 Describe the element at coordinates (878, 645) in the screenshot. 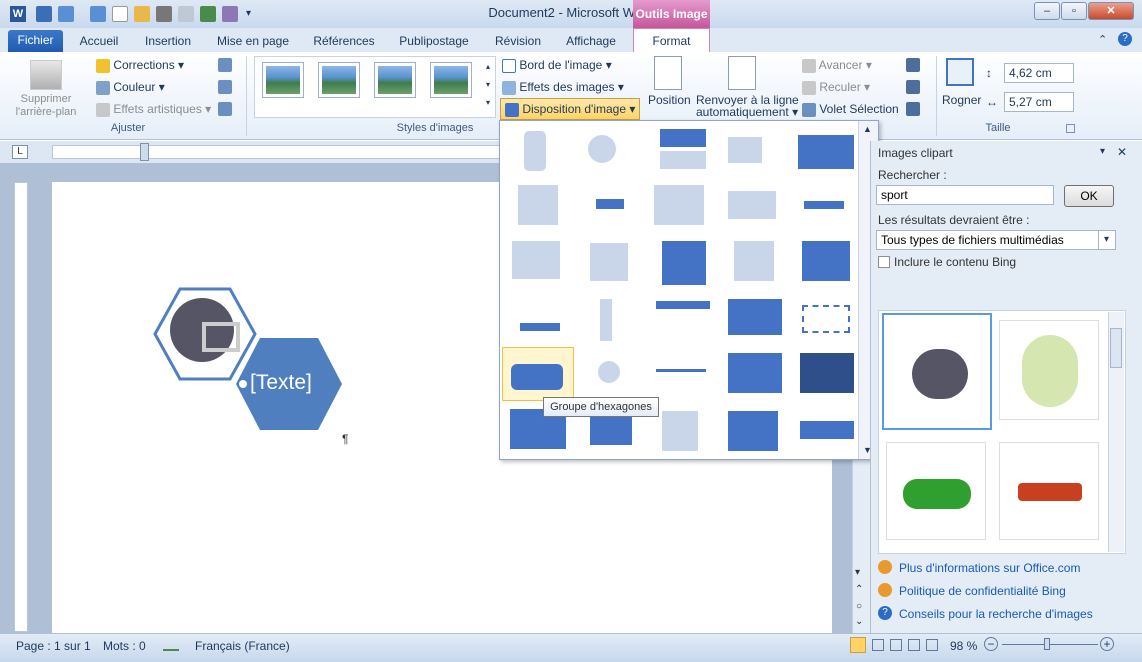

I see `full-screen-view-icon` at that location.